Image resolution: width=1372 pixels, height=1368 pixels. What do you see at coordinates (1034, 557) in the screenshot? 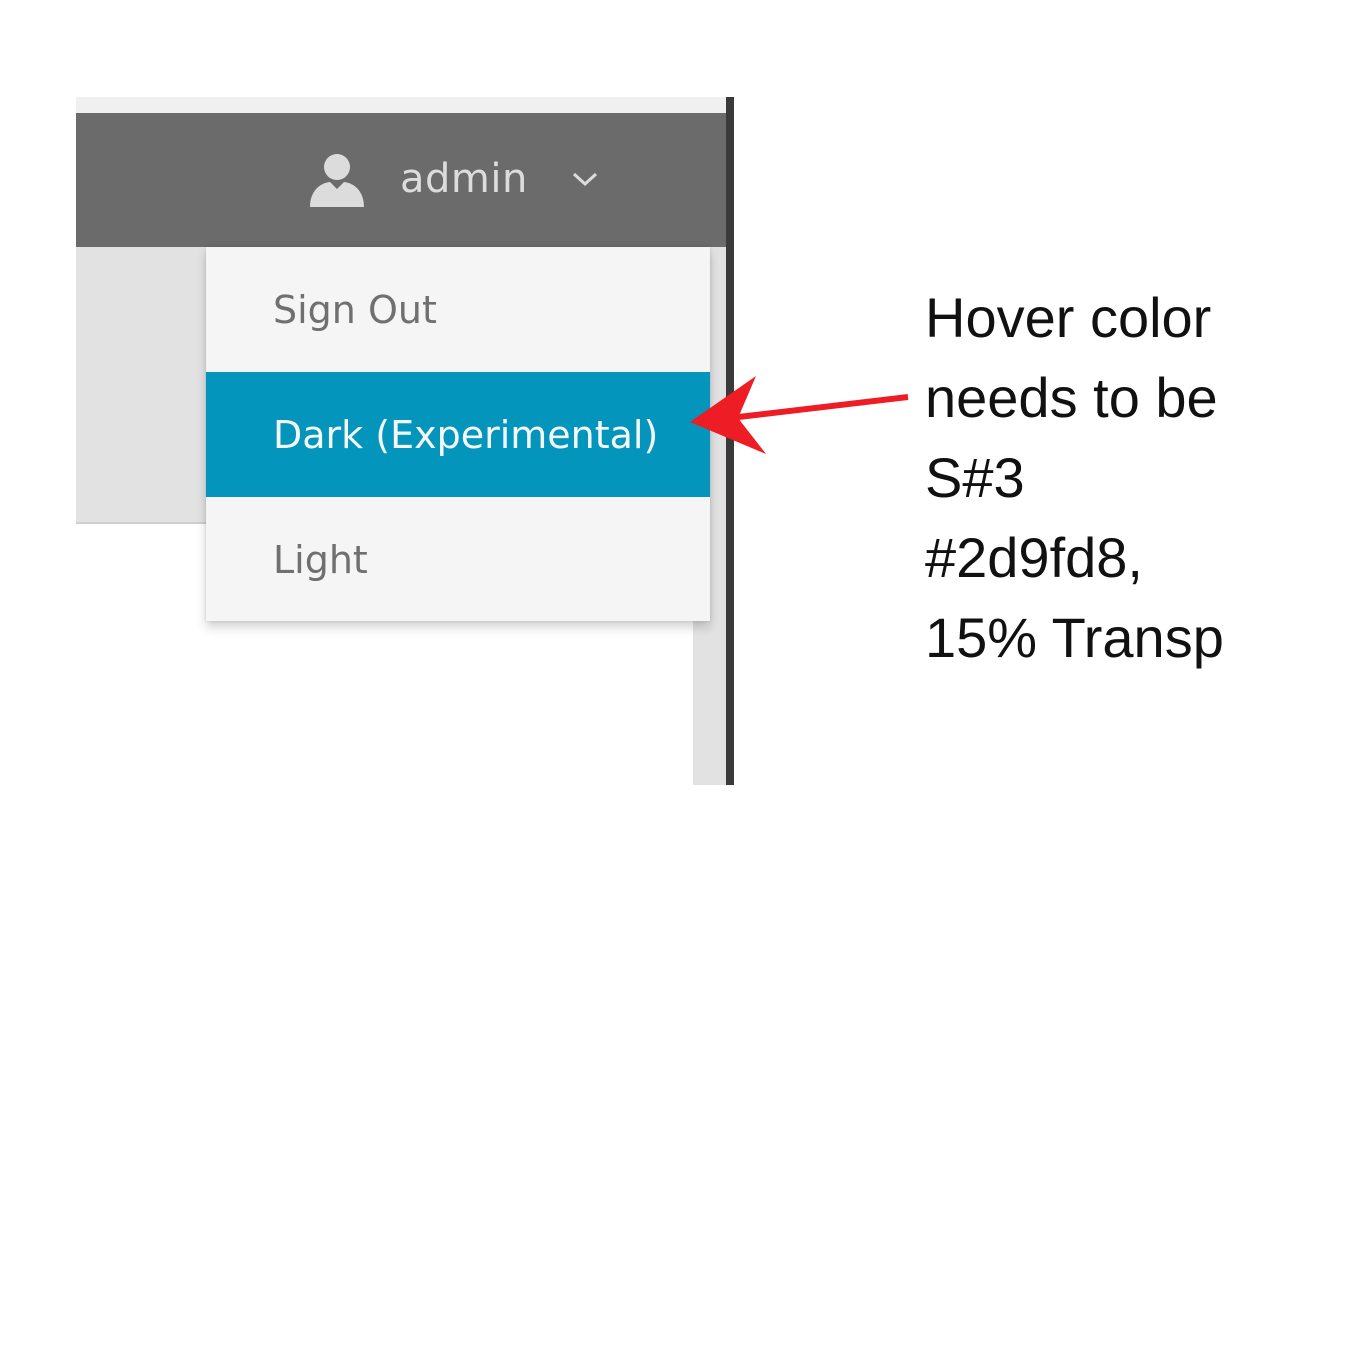
I see `annotation-line: #2d9fd8,` at bounding box center [1034, 557].